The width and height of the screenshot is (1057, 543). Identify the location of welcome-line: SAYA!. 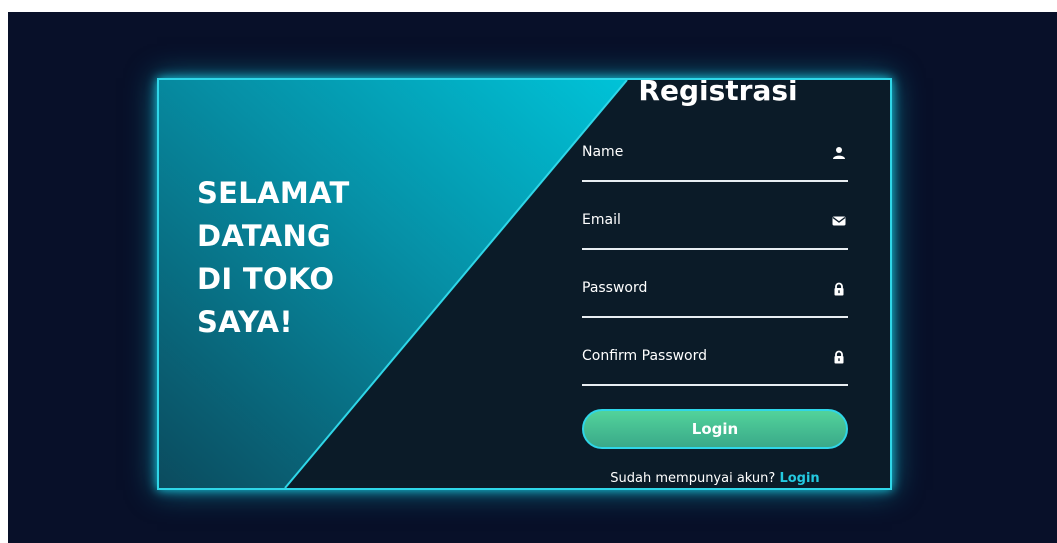
(245, 322).